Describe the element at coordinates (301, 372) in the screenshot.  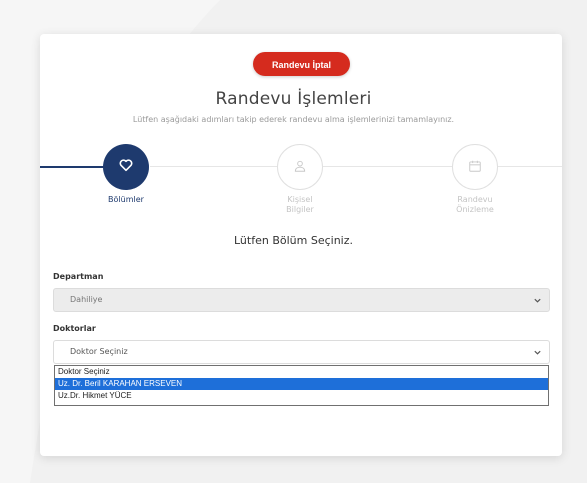
I see `doctor-option: Doktor Seçiniz` at that location.